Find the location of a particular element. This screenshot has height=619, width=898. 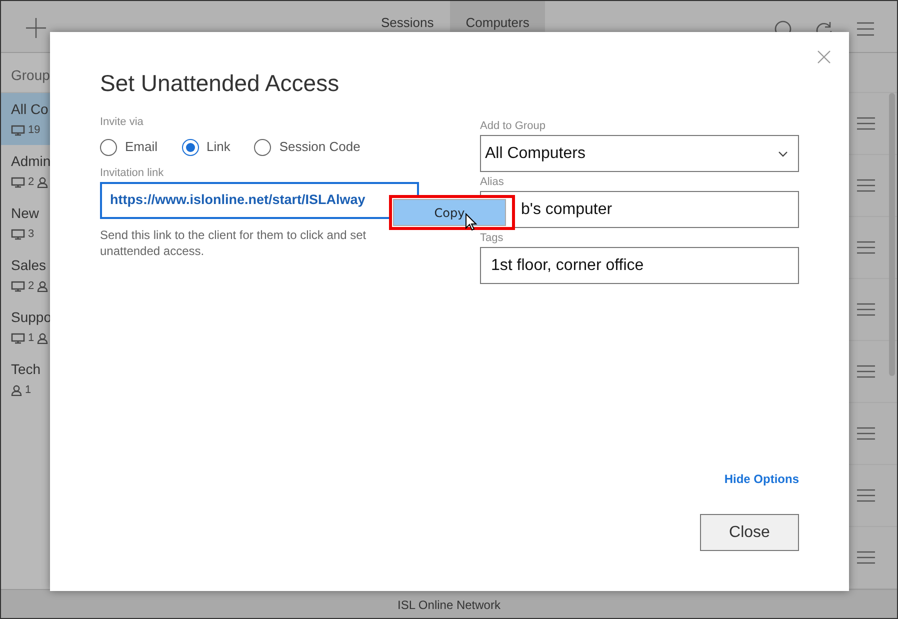

radio-label: Email is located at coordinates (141, 147).